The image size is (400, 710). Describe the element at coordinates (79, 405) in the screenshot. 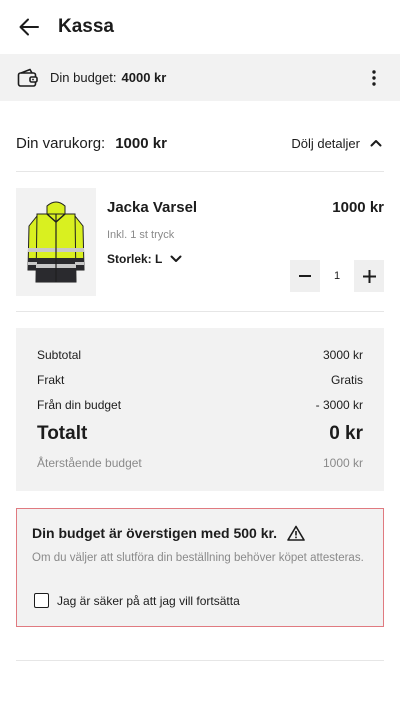

I see `budget-deduction-label: Från din budget` at that location.